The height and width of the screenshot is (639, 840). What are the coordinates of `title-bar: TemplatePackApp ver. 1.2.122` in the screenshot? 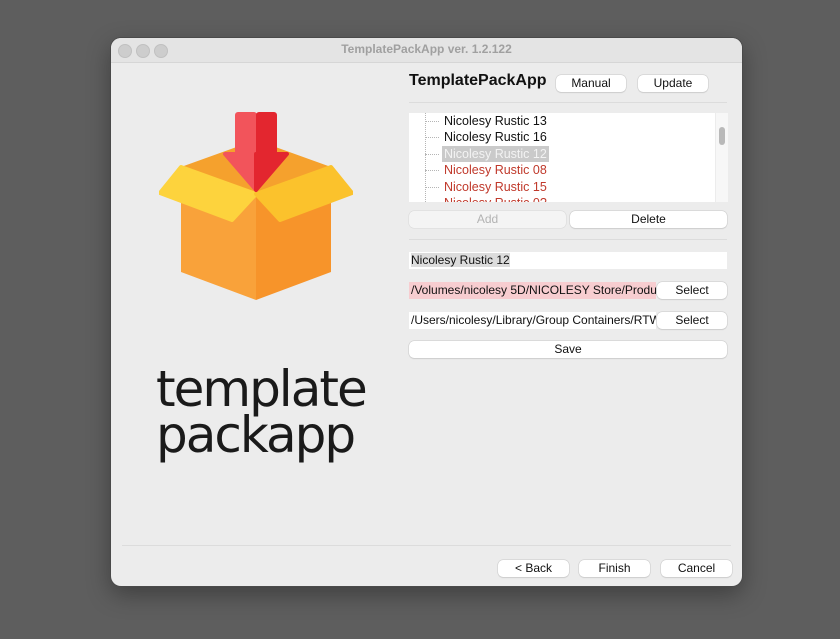 It's located at (426, 50).